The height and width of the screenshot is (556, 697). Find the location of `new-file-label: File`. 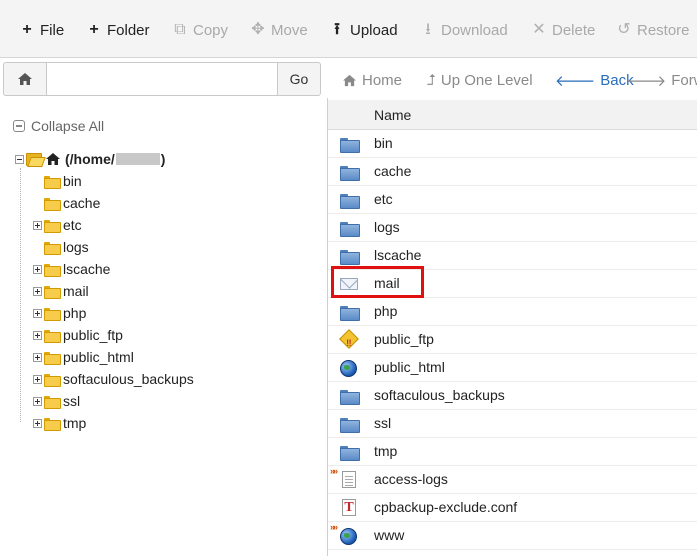

new-file-label: File is located at coordinates (52, 30).